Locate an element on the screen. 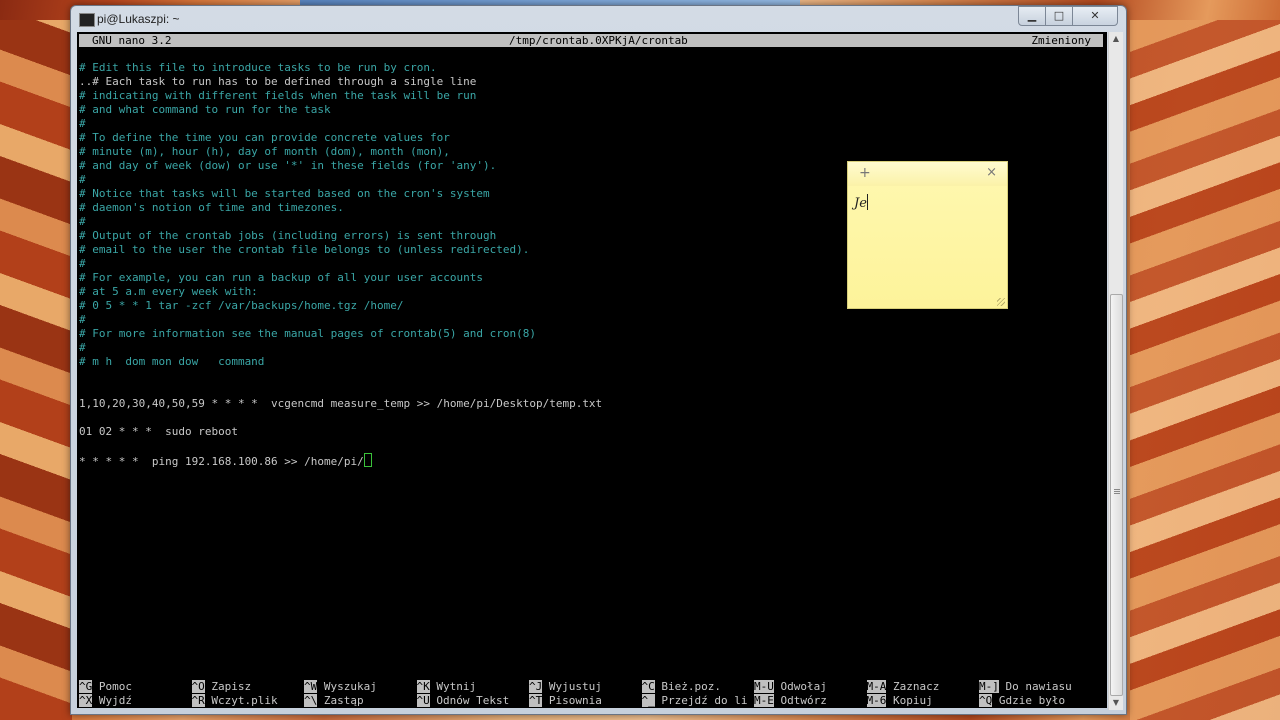 Image resolution: width=1280 pixels, height=720 pixels. shortcut-item: ^W Wyszukaj is located at coordinates (340, 687).